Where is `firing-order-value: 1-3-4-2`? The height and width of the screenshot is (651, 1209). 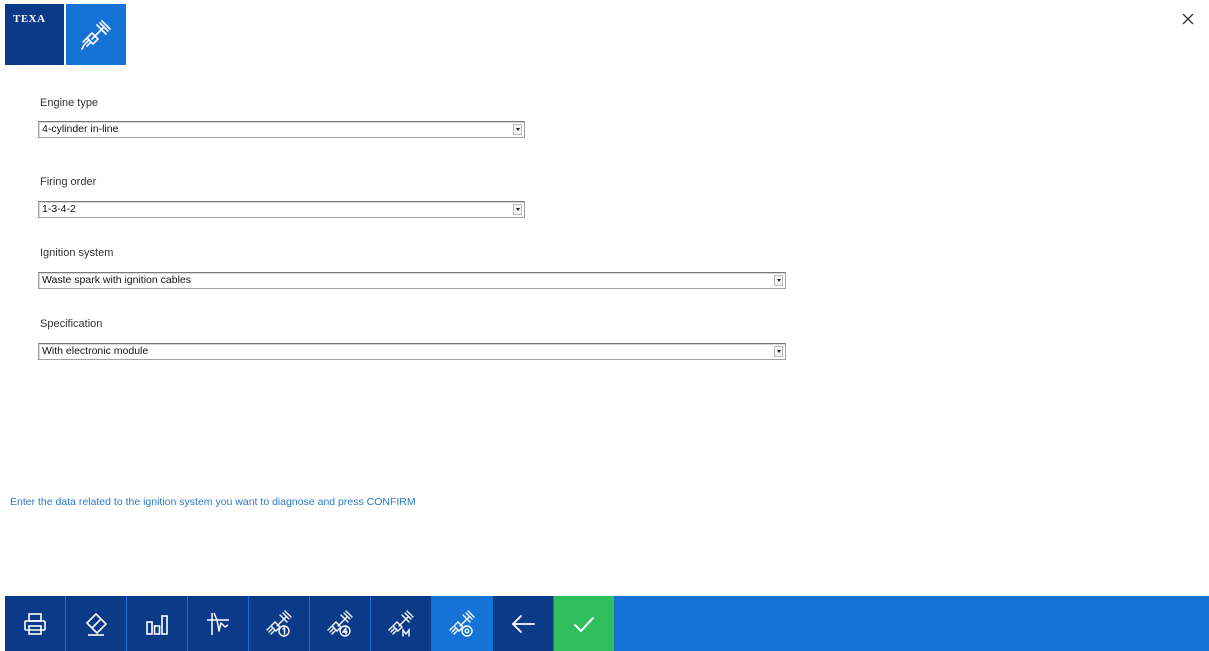
firing-order-value: 1-3-4-2 is located at coordinates (59, 209).